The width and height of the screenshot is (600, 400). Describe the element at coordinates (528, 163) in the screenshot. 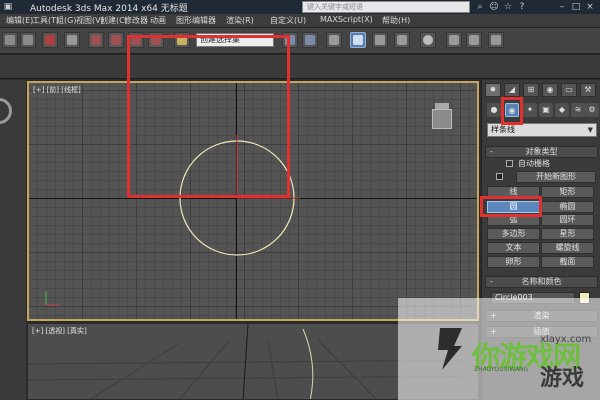

I see `auto-grid-checkbox: 自动栅格` at that location.